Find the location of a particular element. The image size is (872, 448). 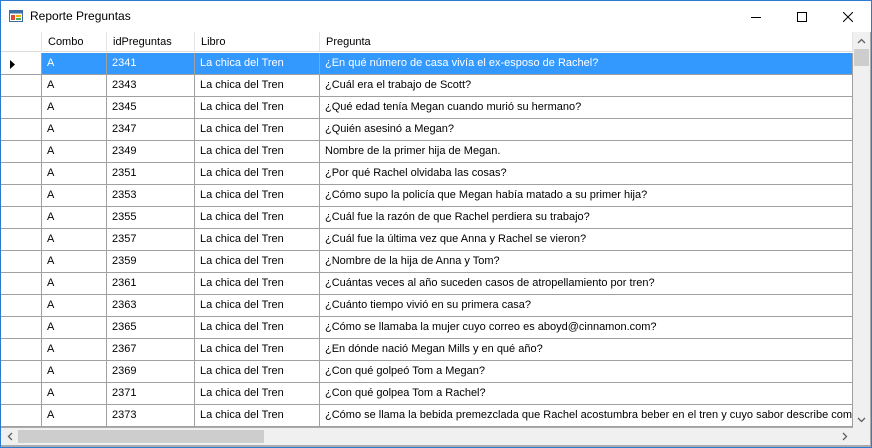

cell-idpreguntas: 2353 is located at coordinates (151, 196).